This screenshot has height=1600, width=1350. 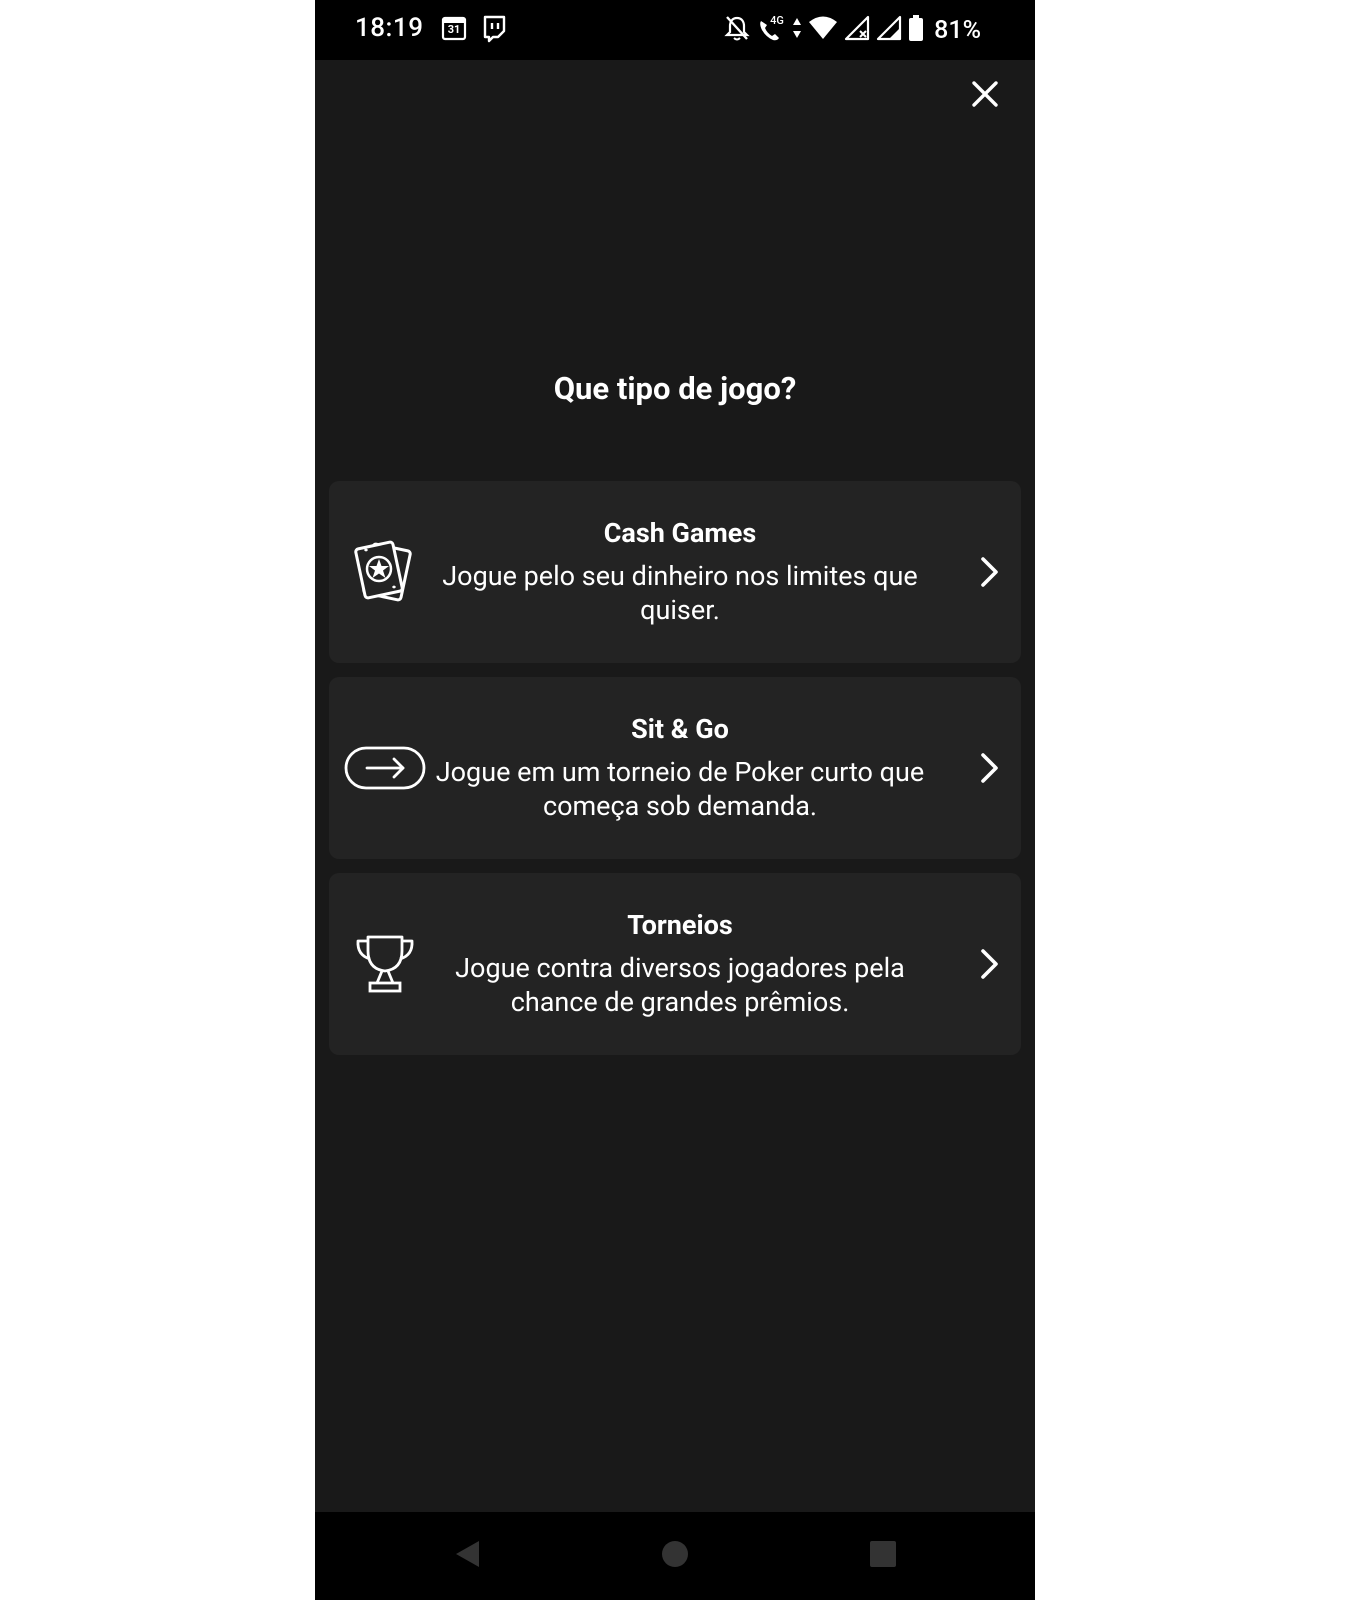 I want to click on wifi-calling-icon: 4G, so click(x=771, y=29).